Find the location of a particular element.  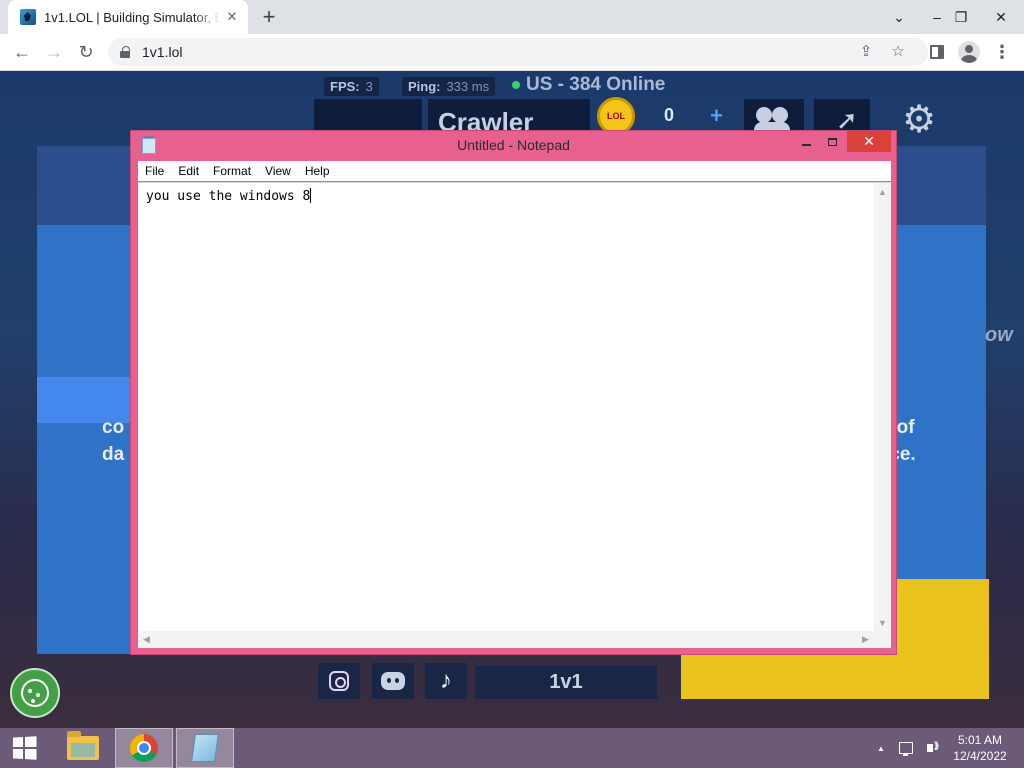

notepad-maximize-button is located at coordinates (832, 141).